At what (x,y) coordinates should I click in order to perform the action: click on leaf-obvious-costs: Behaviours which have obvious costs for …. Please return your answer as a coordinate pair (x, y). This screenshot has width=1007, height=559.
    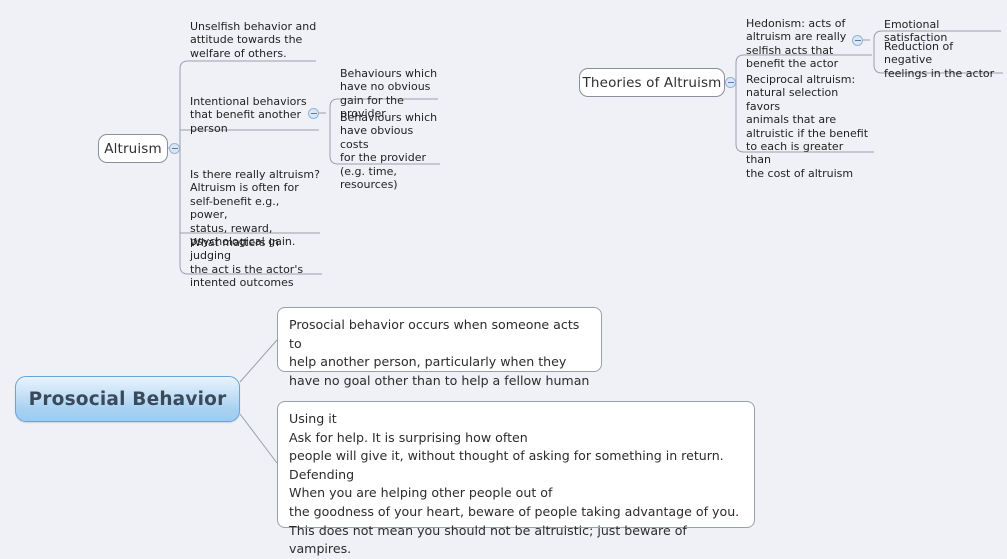
    Looking at the image, I should click on (390, 151).